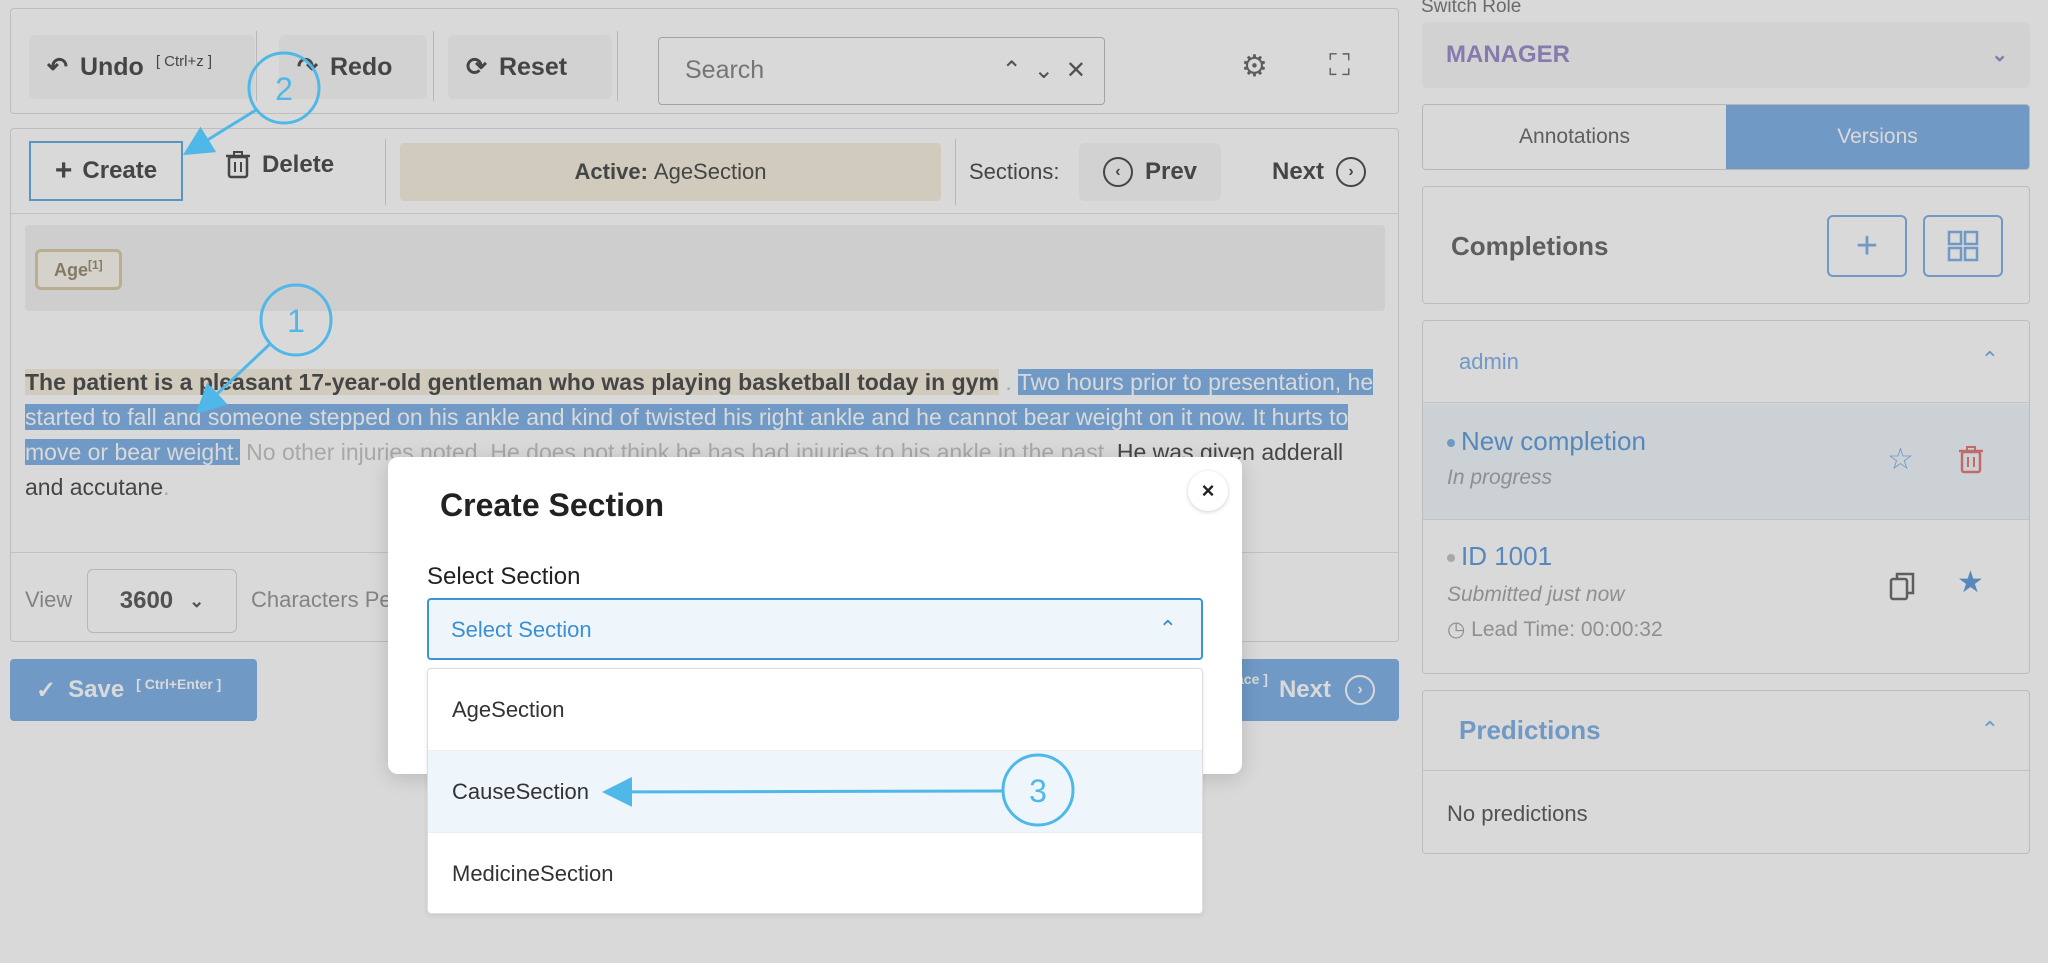 This screenshot has height=963, width=2048. What do you see at coordinates (815, 710) in the screenshot?
I see `option-age-section: AgeSection` at bounding box center [815, 710].